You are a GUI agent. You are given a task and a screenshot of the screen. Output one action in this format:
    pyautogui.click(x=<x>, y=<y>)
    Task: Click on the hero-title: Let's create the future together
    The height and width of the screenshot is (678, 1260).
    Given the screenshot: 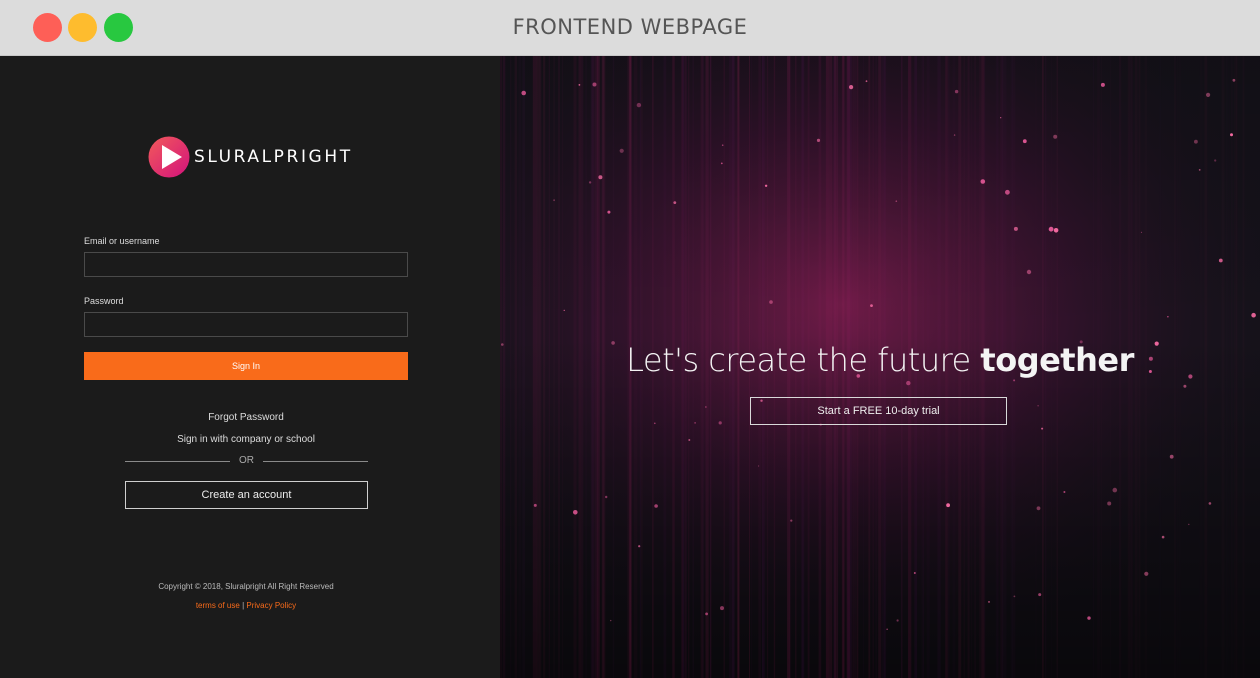 What is the action you would take?
    pyautogui.click(x=880, y=360)
    